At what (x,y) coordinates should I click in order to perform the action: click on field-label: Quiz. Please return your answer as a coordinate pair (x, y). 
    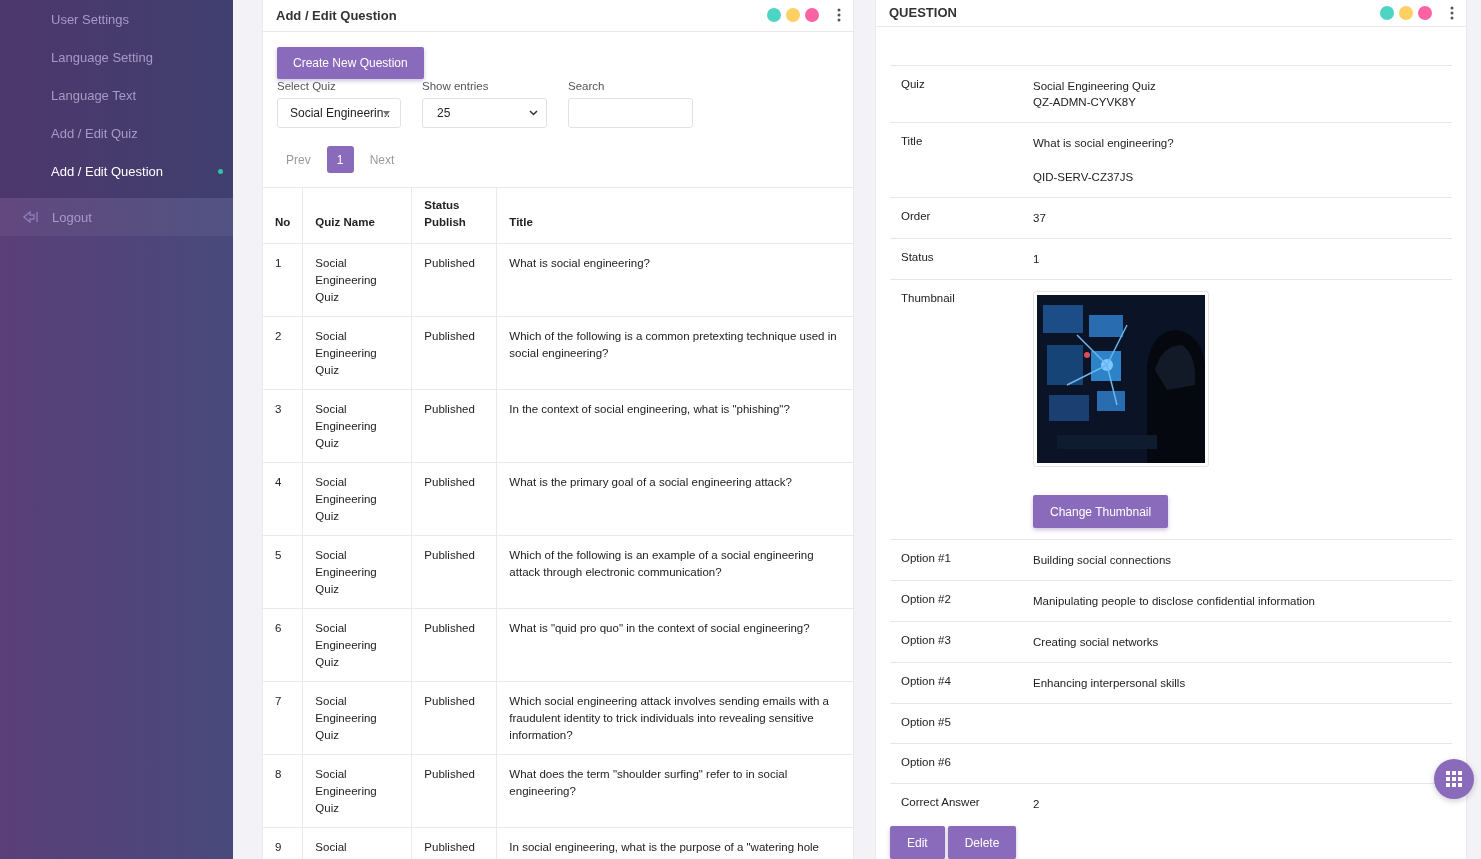
    Looking at the image, I should click on (913, 85).